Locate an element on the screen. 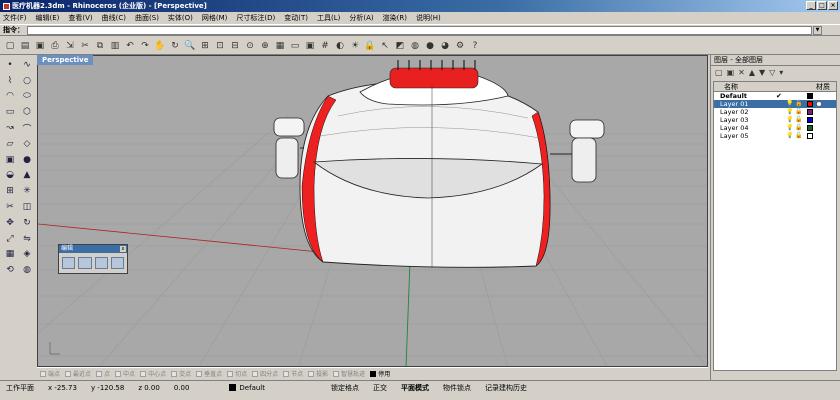  layer-icon: ◩ is located at coordinates (400, 46).